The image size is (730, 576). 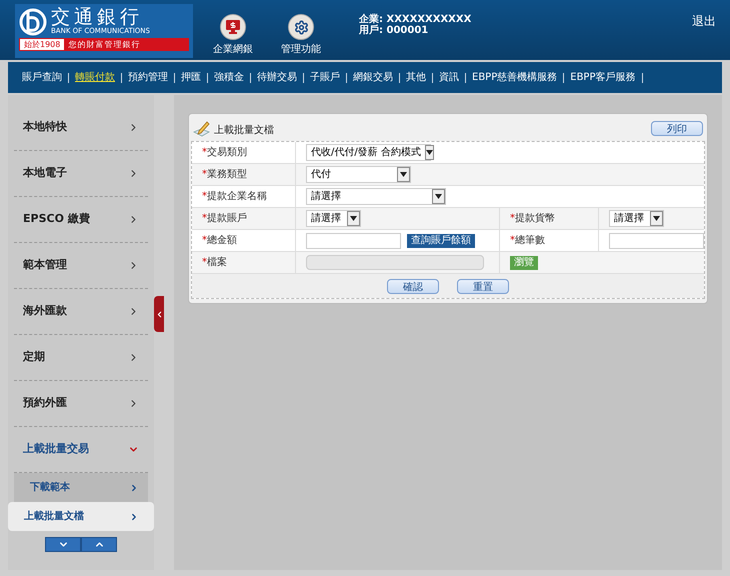 I want to click on dropdown: 代收/代付/發薪 合約模式, so click(x=368, y=152).